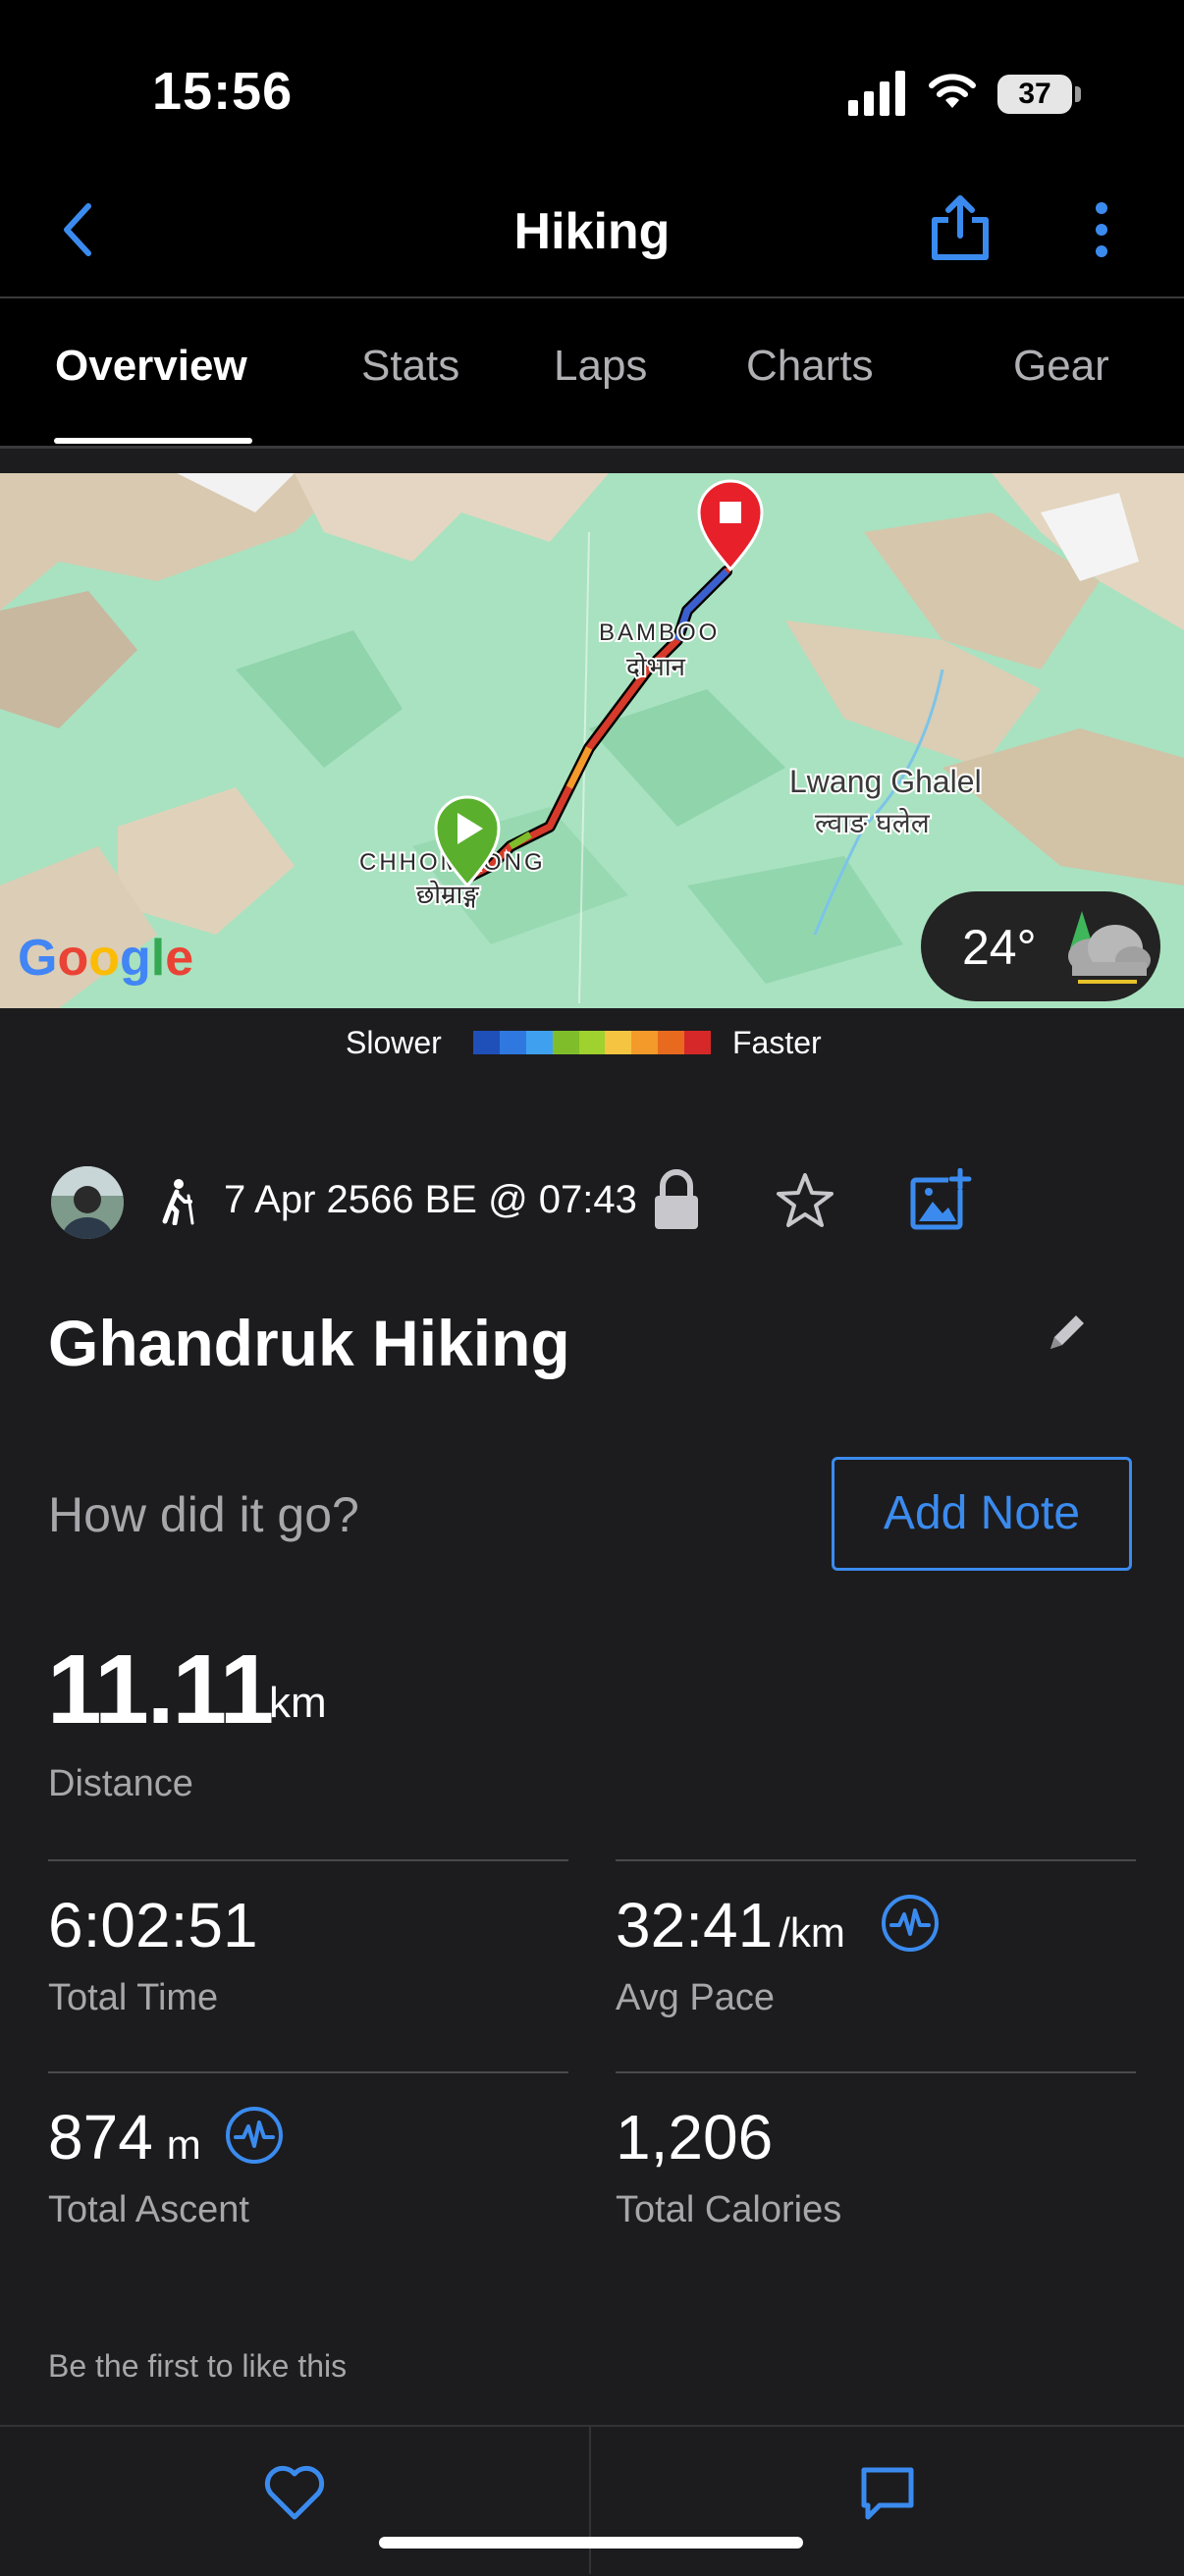  What do you see at coordinates (394, 1042) in the screenshot?
I see `pace-legend-slower: Slower` at bounding box center [394, 1042].